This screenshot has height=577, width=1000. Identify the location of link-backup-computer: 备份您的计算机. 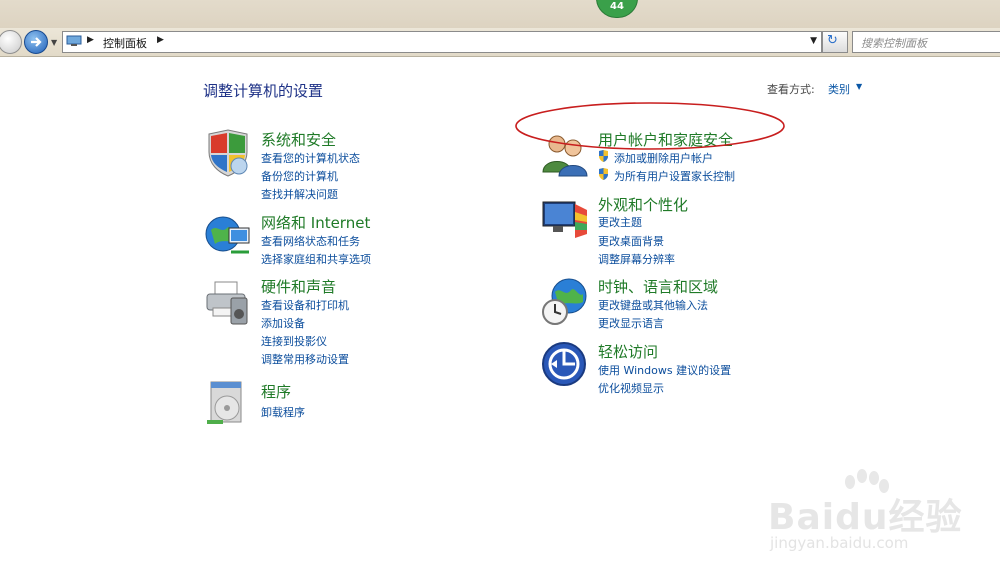
(299, 176).